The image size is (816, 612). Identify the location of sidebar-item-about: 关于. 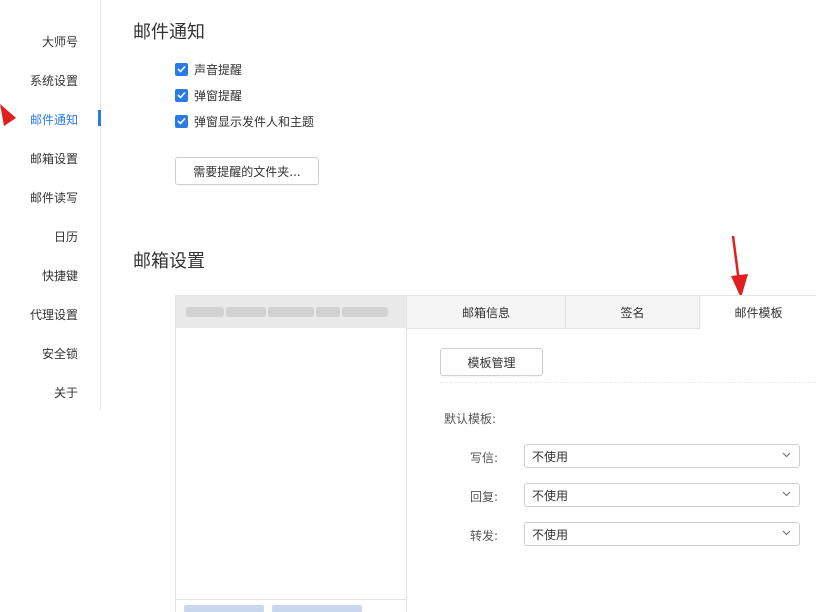
(66, 392).